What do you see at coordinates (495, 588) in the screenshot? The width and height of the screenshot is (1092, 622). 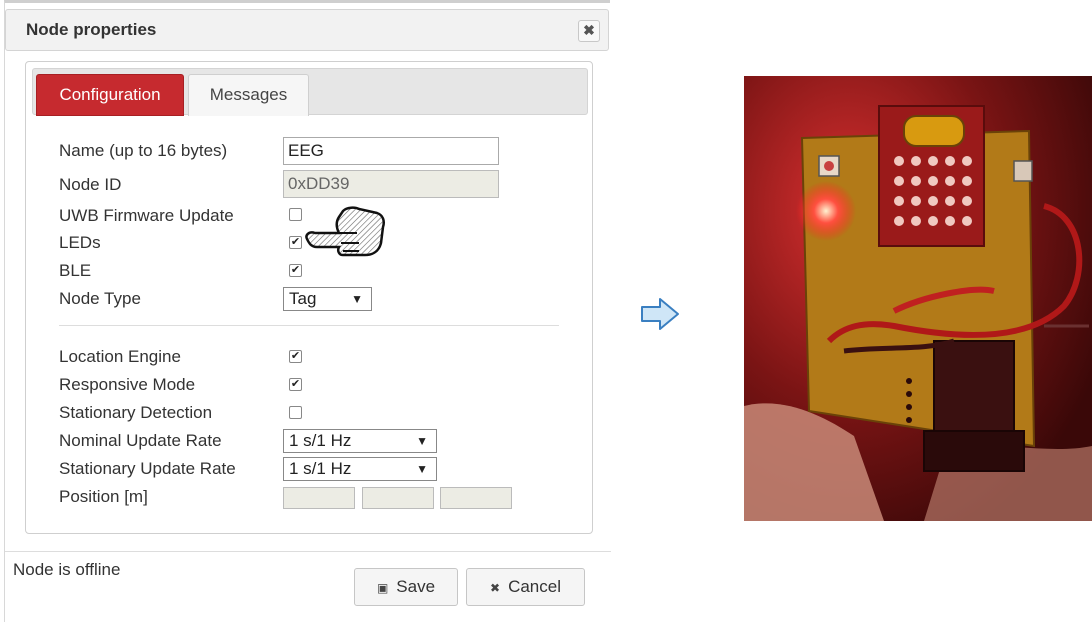 I see `cancel-icon: ✖` at bounding box center [495, 588].